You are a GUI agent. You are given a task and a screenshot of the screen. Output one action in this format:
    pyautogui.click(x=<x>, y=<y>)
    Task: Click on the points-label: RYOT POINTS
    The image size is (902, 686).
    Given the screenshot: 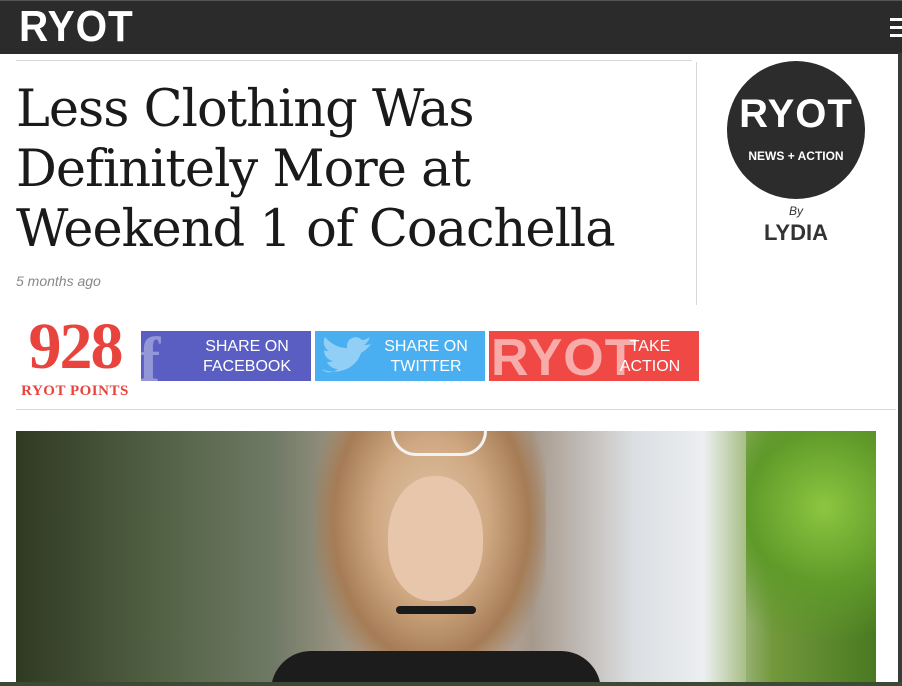 What is the action you would take?
    pyautogui.click(x=75, y=391)
    